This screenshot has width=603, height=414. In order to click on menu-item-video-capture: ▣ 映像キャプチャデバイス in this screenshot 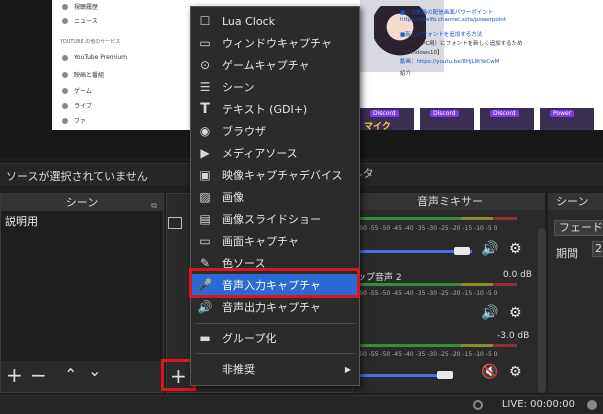, I will do `click(275, 175)`.